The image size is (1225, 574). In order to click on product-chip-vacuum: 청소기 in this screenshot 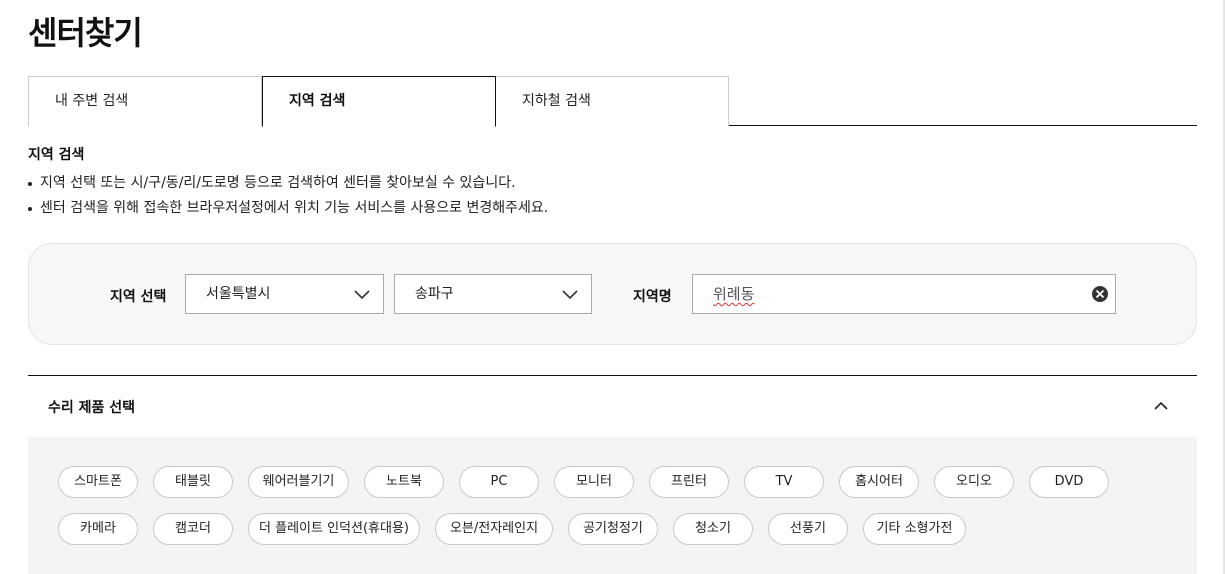, I will do `click(713, 529)`.